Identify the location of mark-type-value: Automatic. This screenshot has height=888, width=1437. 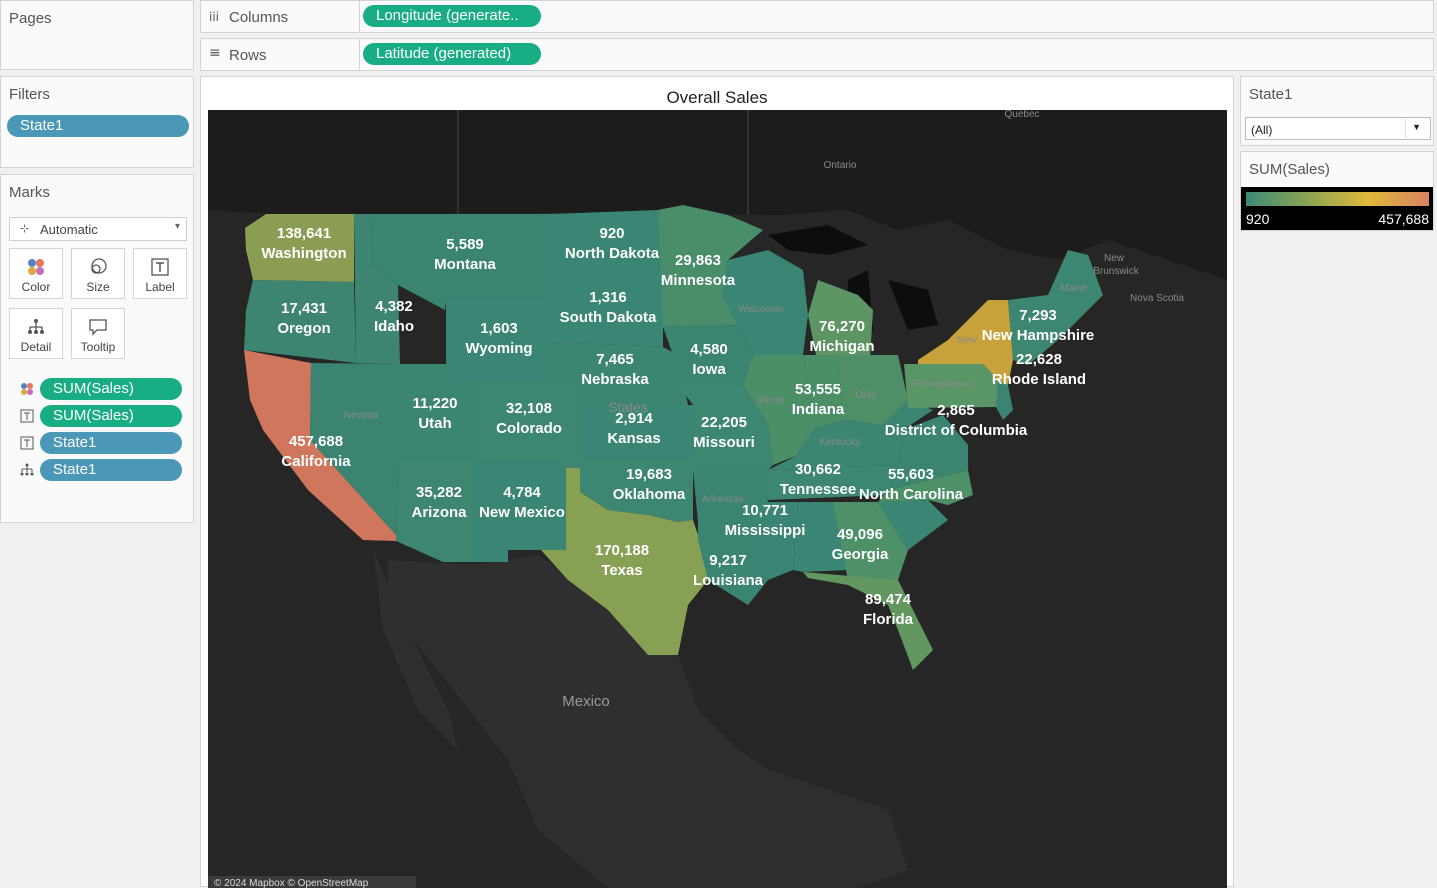
(69, 229).